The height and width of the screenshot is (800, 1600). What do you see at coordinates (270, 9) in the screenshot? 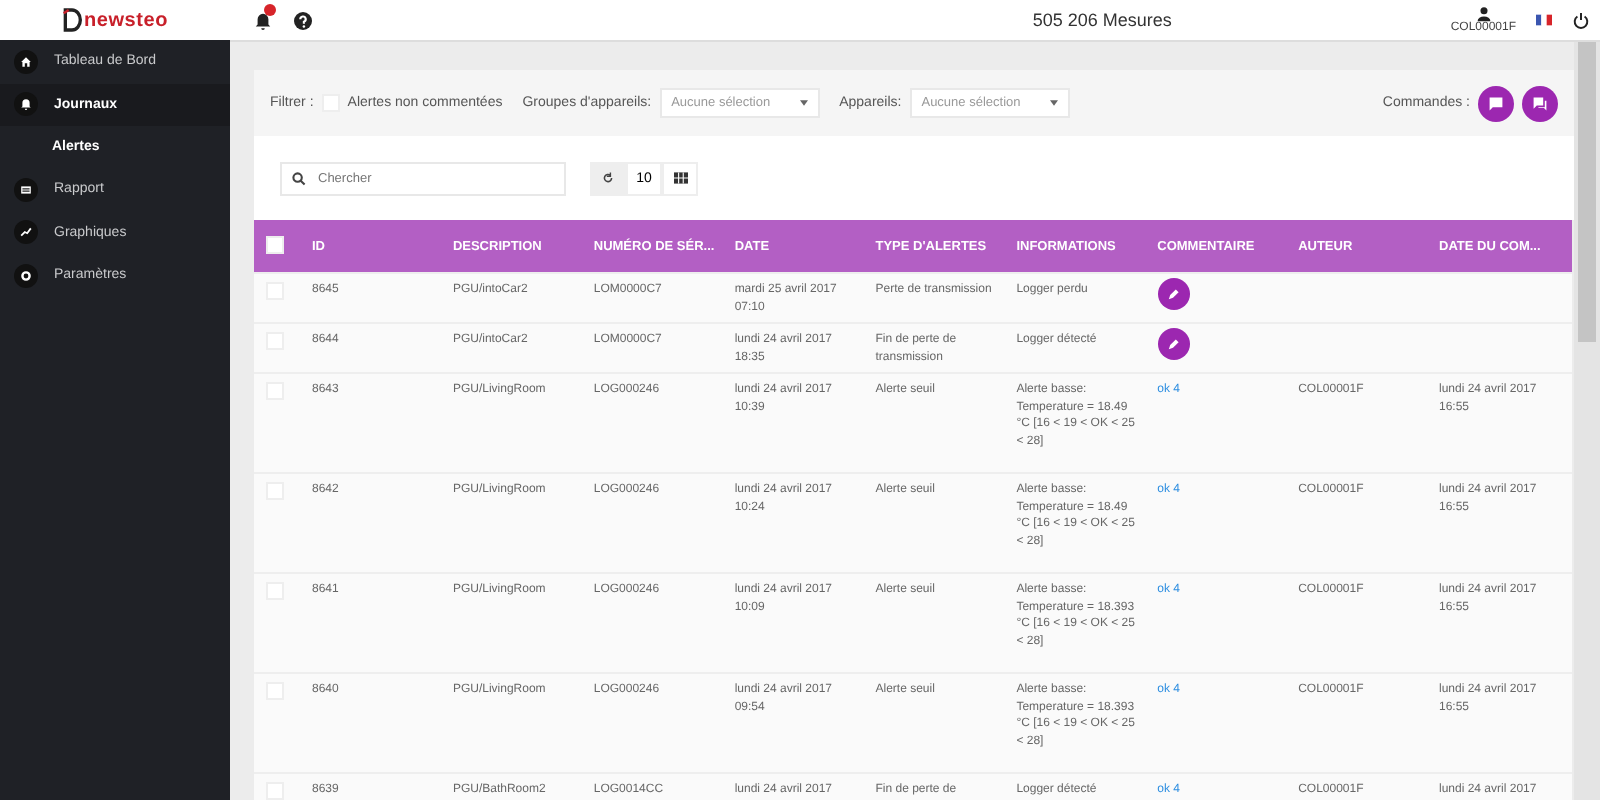
I see `notification-badge-icon` at bounding box center [270, 9].